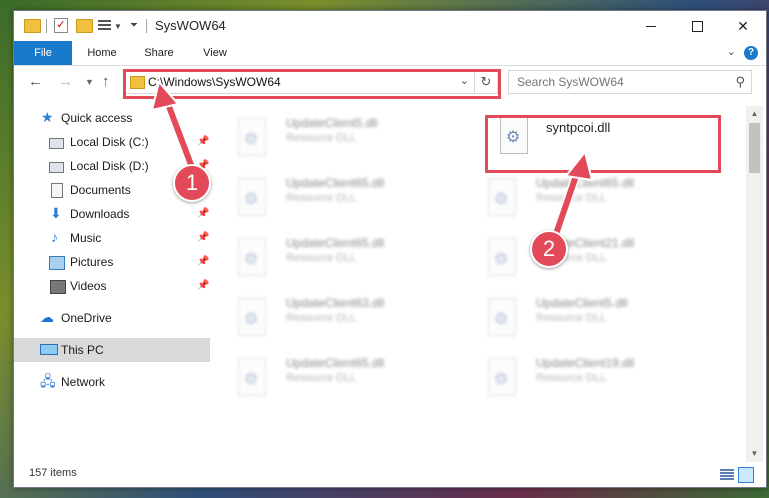  Describe the element at coordinates (47, 317) in the screenshot. I see `cloud-icon: ☁` at that location.